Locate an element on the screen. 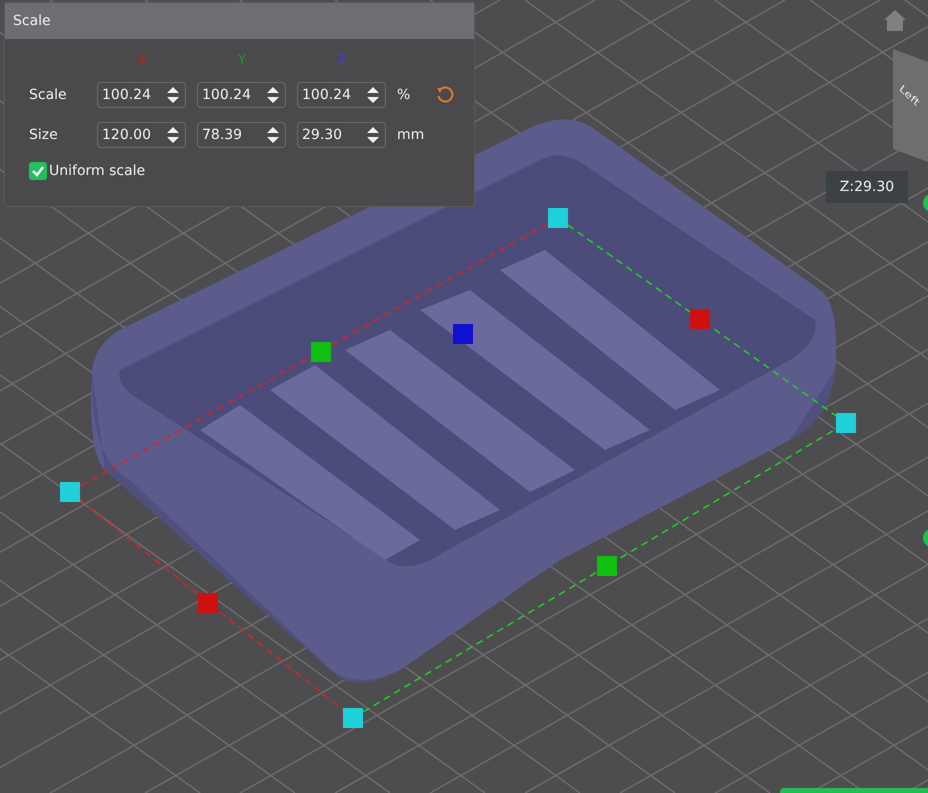  axis-label: Z is located at coordinates (342, 60).